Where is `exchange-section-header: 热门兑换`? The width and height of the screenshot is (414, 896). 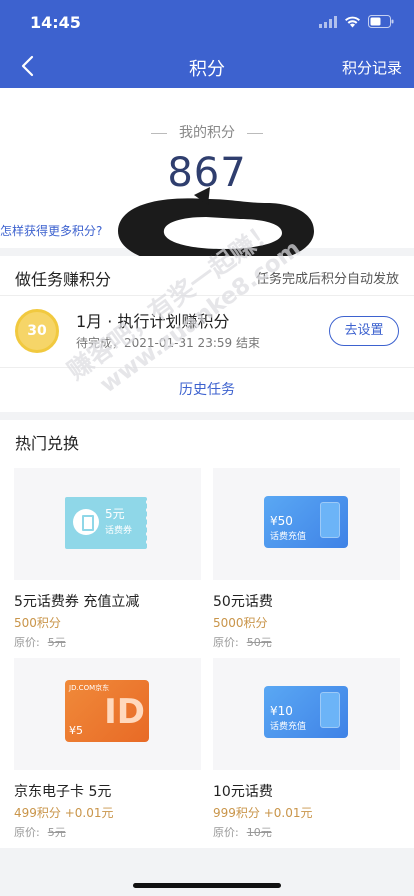 exchange-section-header: 热门兑换 is located at coordinates (207, 441).